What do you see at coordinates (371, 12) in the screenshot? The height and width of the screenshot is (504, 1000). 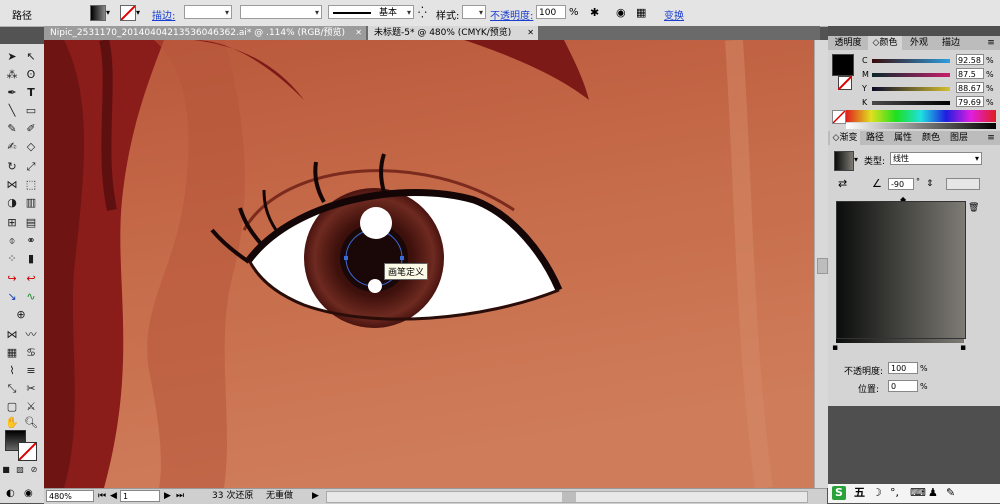 I see `brush-profile-field: 基本 ▾` at bounding box center [371, 12].